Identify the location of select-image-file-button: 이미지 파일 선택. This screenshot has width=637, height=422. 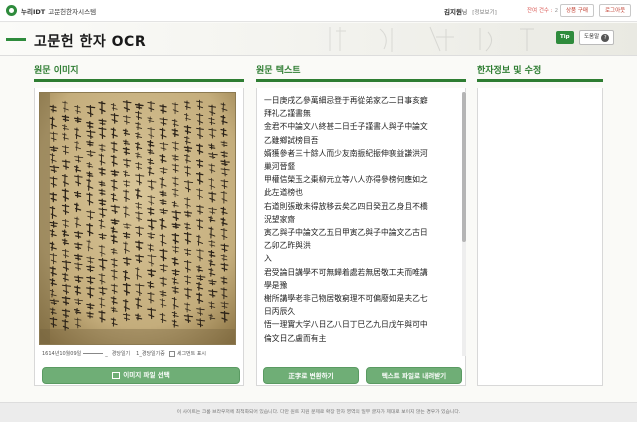
(141, 375).